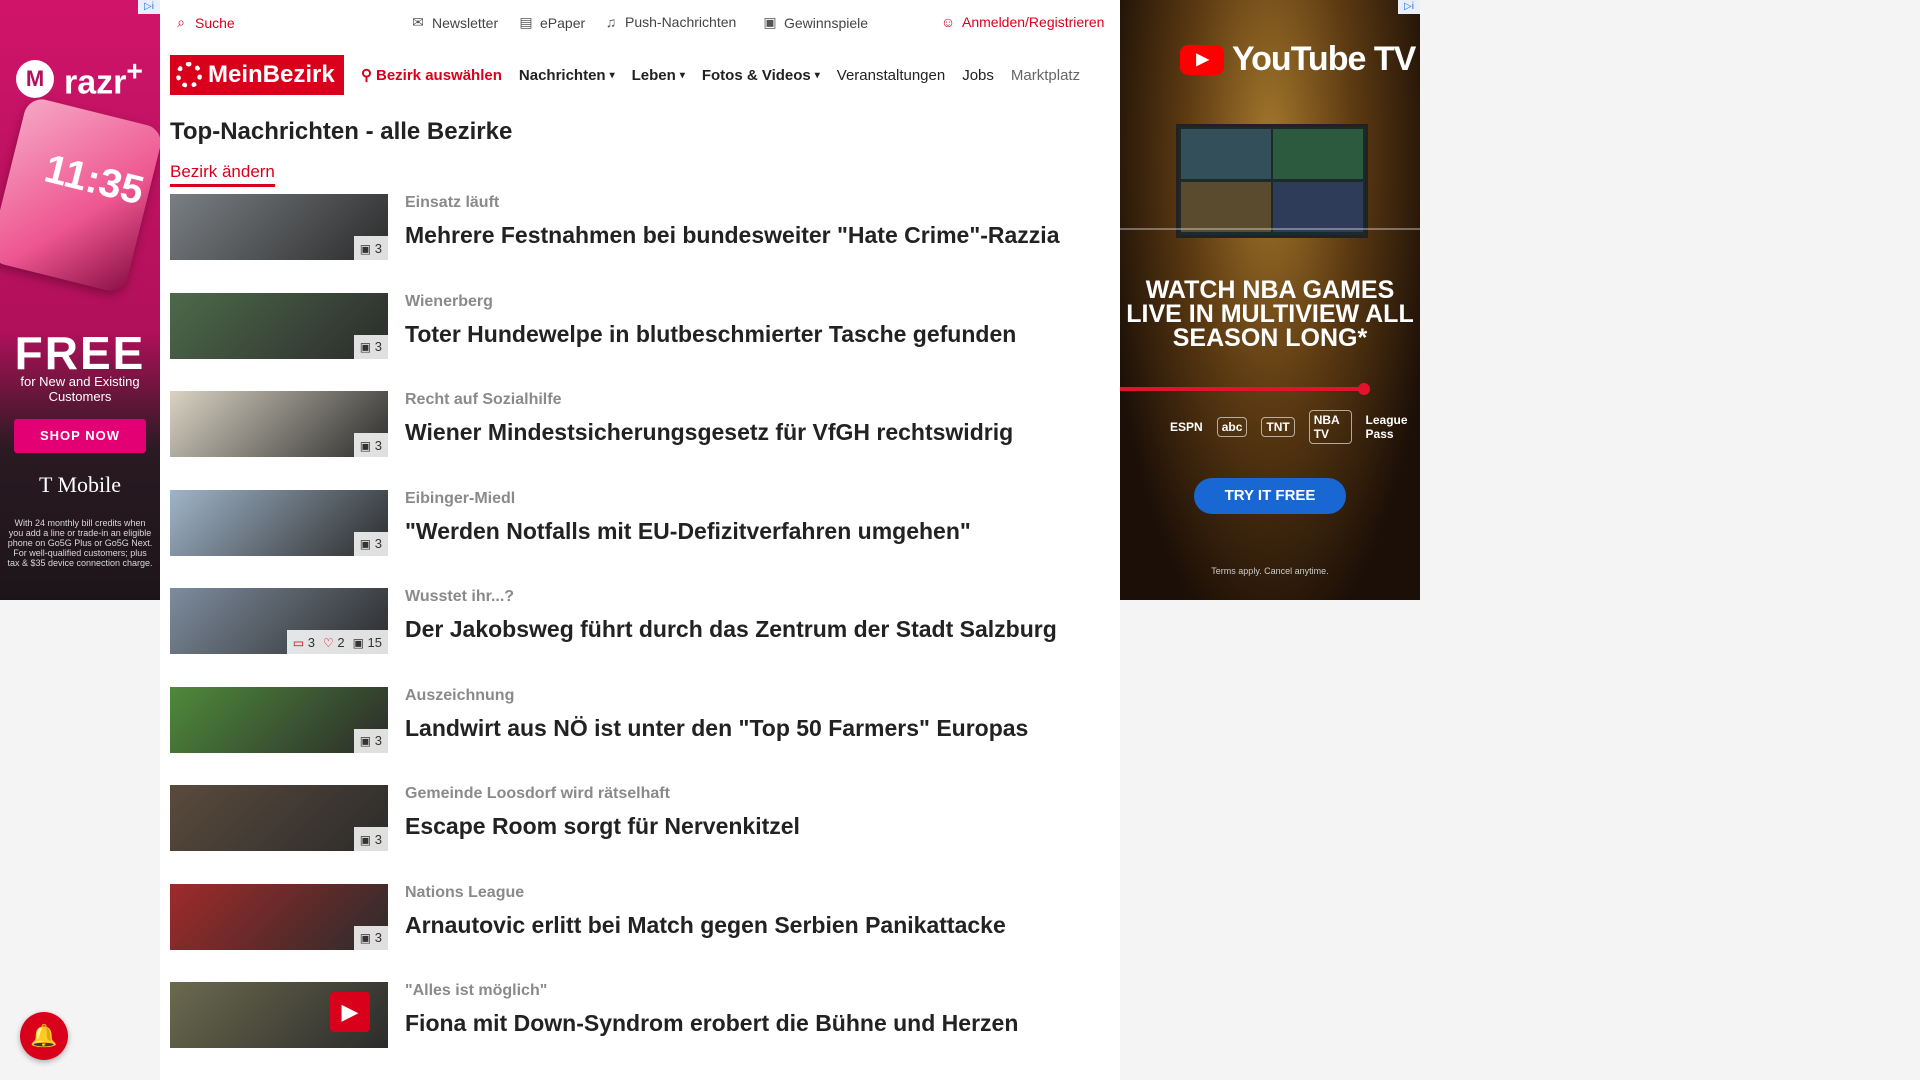 Image resolution: width=1920 pixels, height=1080 pixels. What do you see at coordinates (80, 353) in the screenshot?
I see `ad-headline: FREE` at bounding box center [80, 353].